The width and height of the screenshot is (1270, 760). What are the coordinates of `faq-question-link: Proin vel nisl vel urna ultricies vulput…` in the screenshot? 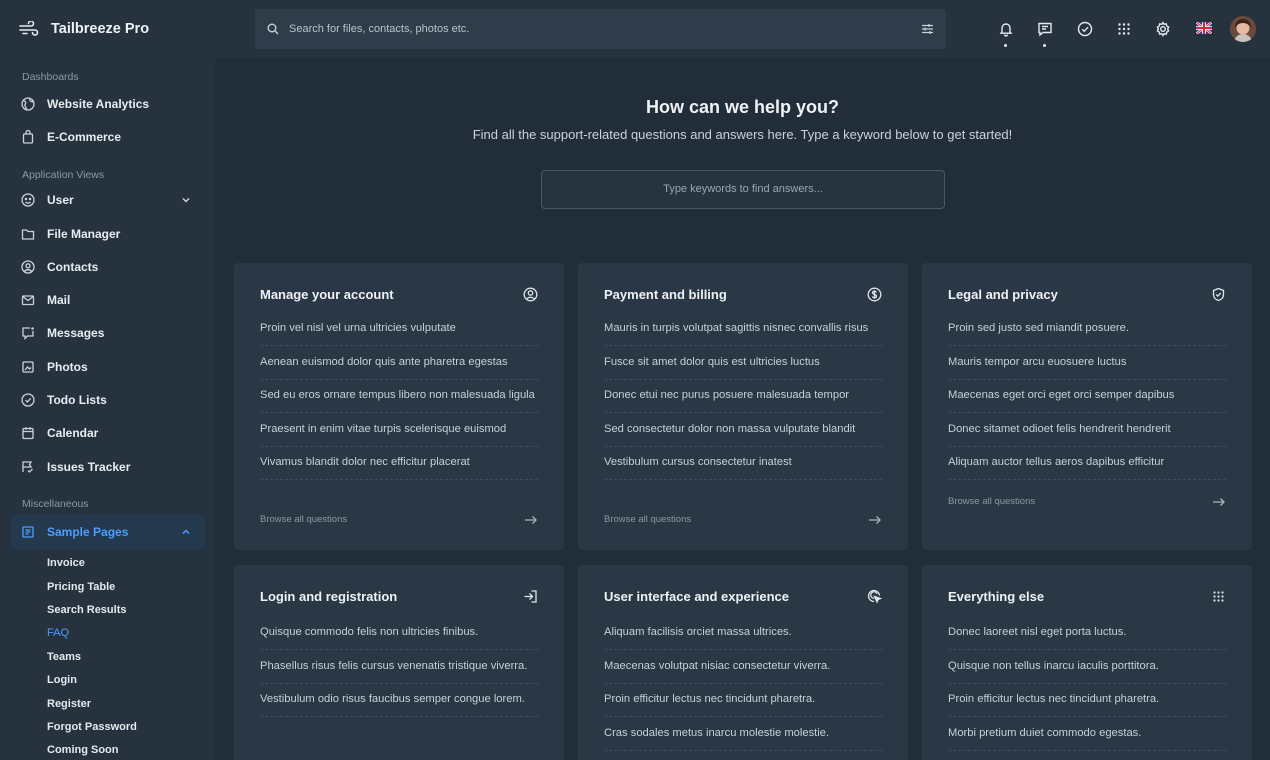 It's located at (399, 333).